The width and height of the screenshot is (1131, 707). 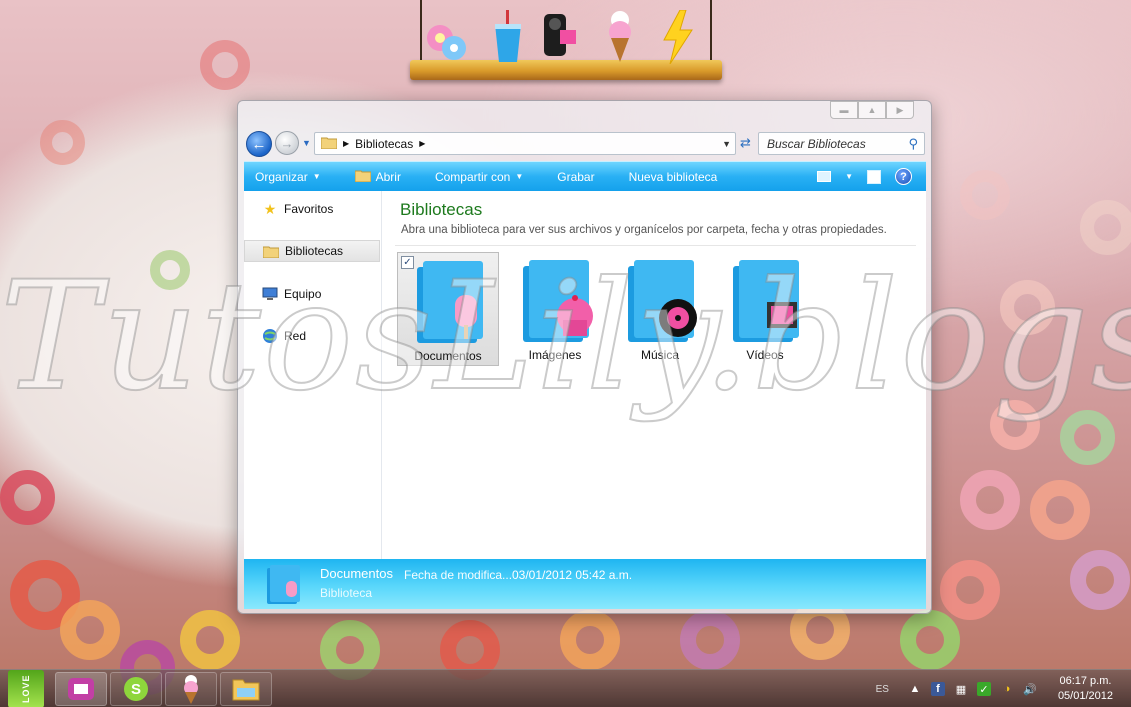 I want to click on nav-item-label: Equipo, so click(x=303, y=294).